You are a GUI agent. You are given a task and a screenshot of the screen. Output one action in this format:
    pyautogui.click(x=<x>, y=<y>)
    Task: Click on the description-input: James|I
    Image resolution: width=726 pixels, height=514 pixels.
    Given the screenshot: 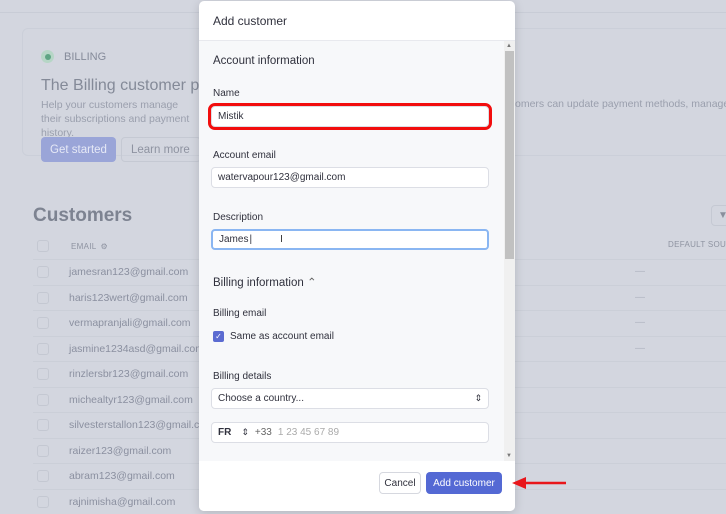 What is the action you would take?
    pyautogui.click(x=350, y=239)
    